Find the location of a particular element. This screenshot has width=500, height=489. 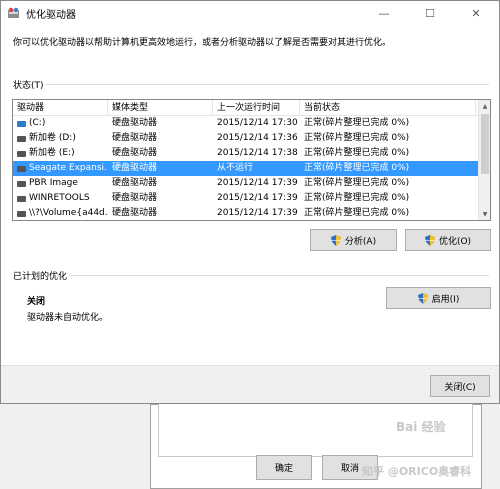

minimize-button: — is located at coordinates (384, 13).